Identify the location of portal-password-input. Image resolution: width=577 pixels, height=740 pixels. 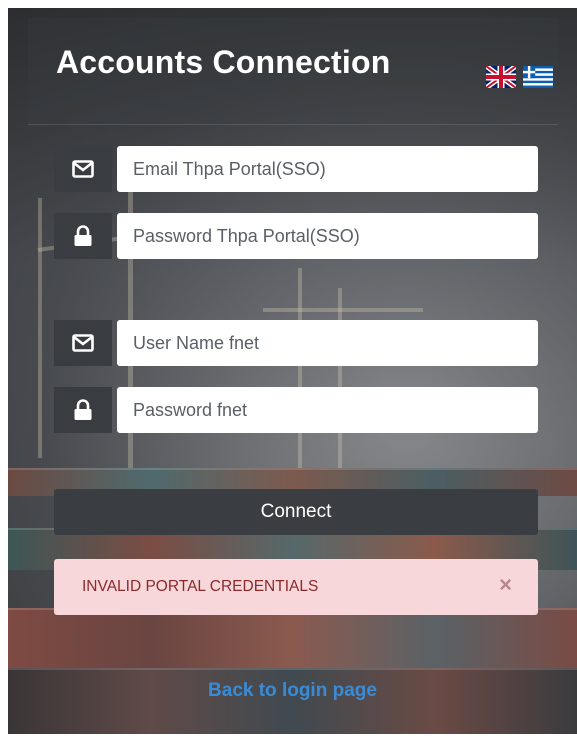
(327, 236).